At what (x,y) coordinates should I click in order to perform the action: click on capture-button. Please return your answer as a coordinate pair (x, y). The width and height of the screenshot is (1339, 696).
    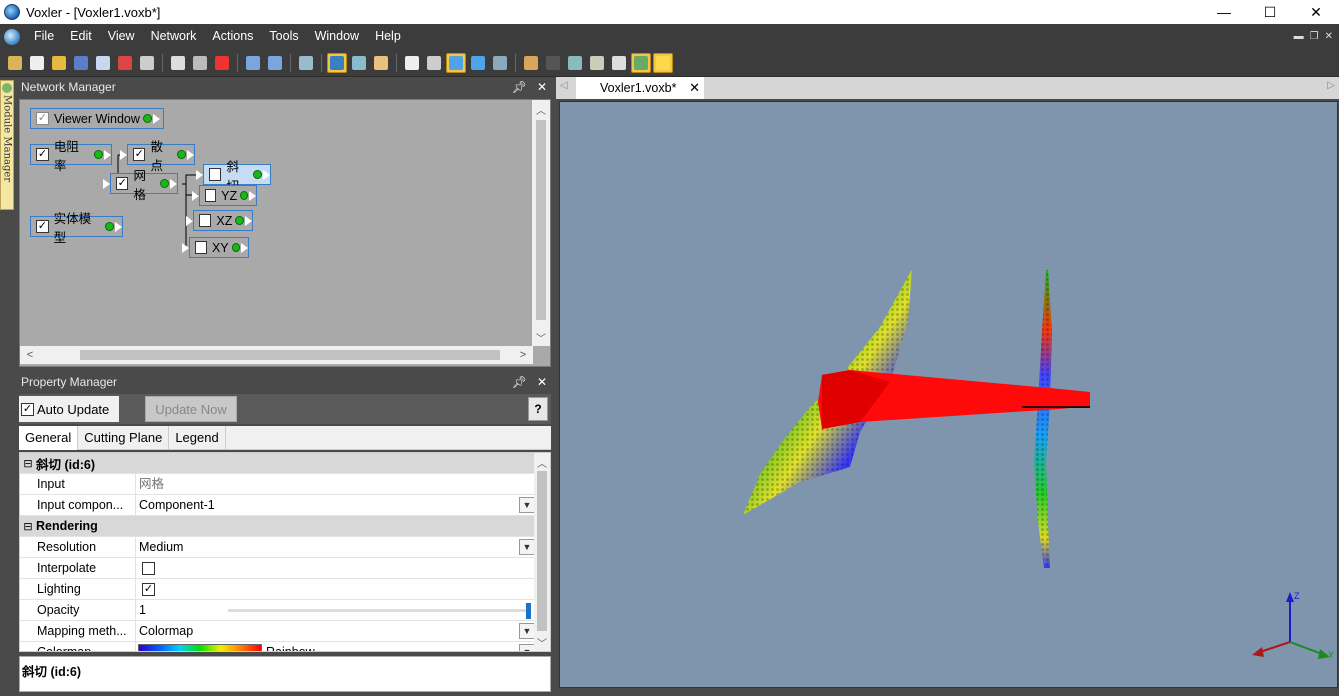
    Looking at the image, I should click on (553, 63).